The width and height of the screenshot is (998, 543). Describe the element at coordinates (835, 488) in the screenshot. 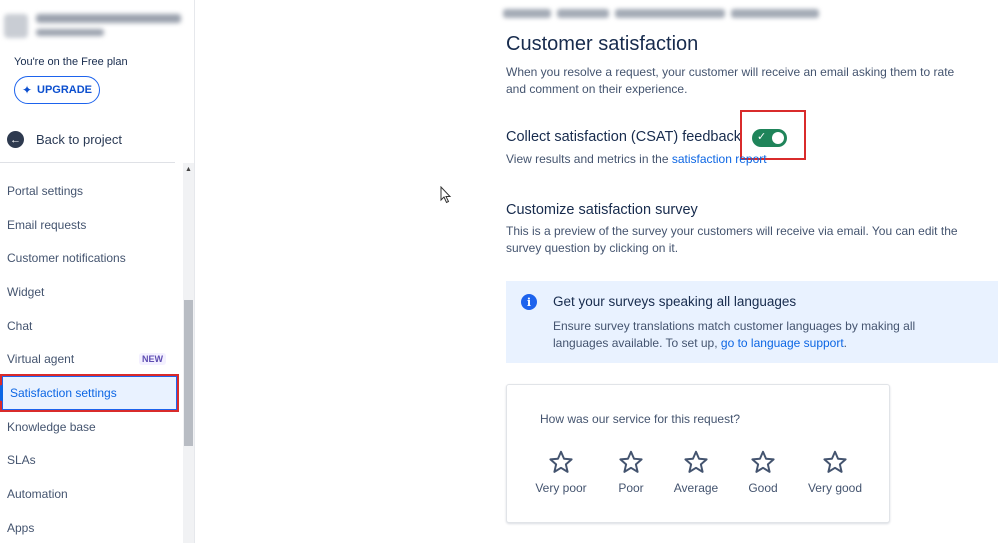

I see `rating-label: Very good` at that location.